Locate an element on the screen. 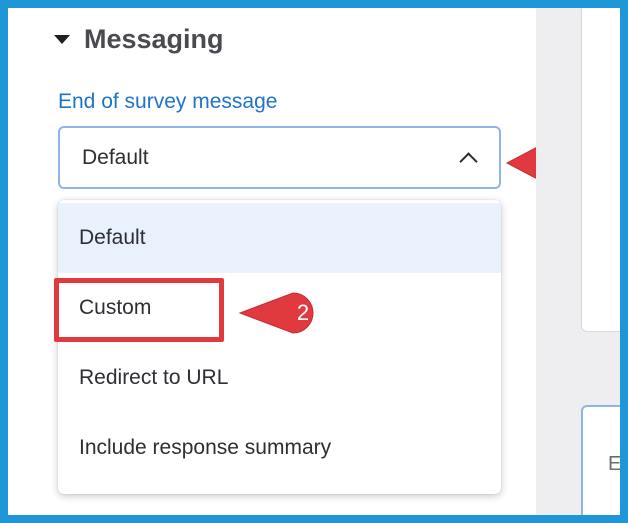  caret-down-icon is located at coordinates (62, 39).